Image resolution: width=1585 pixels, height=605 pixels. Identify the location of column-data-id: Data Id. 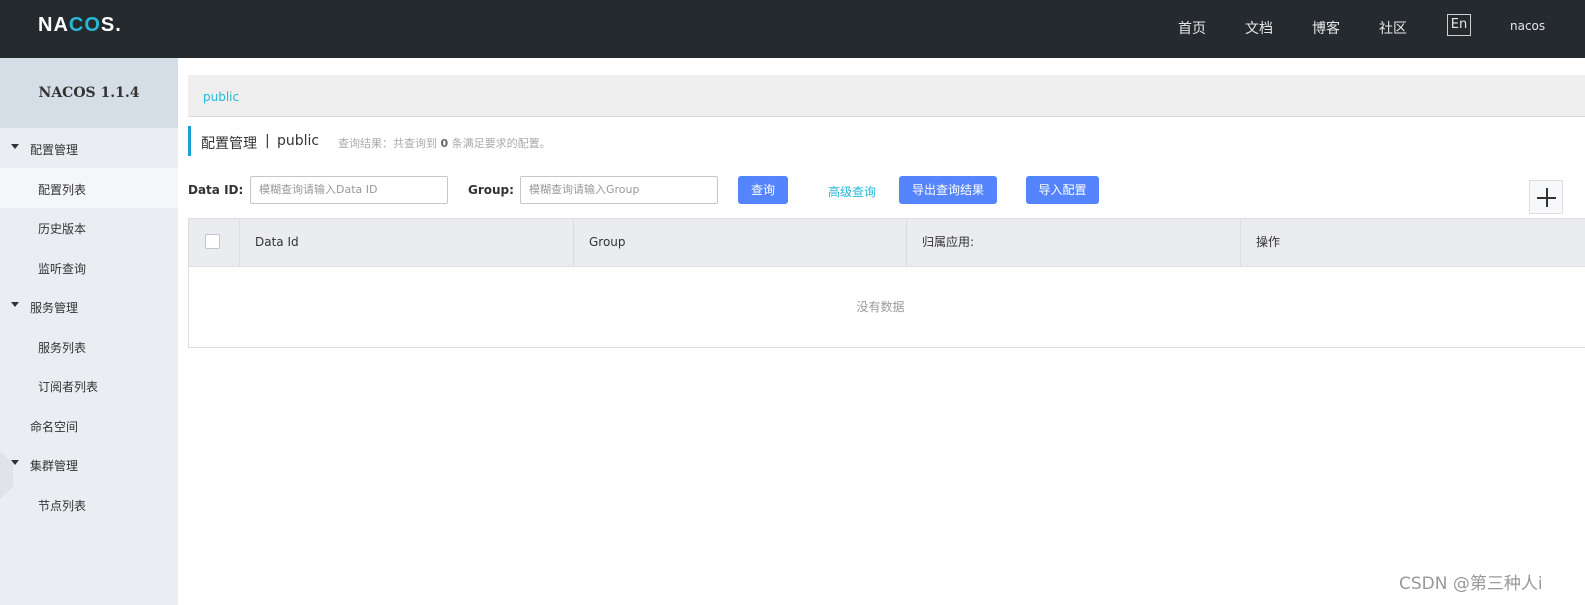
(269, 242).